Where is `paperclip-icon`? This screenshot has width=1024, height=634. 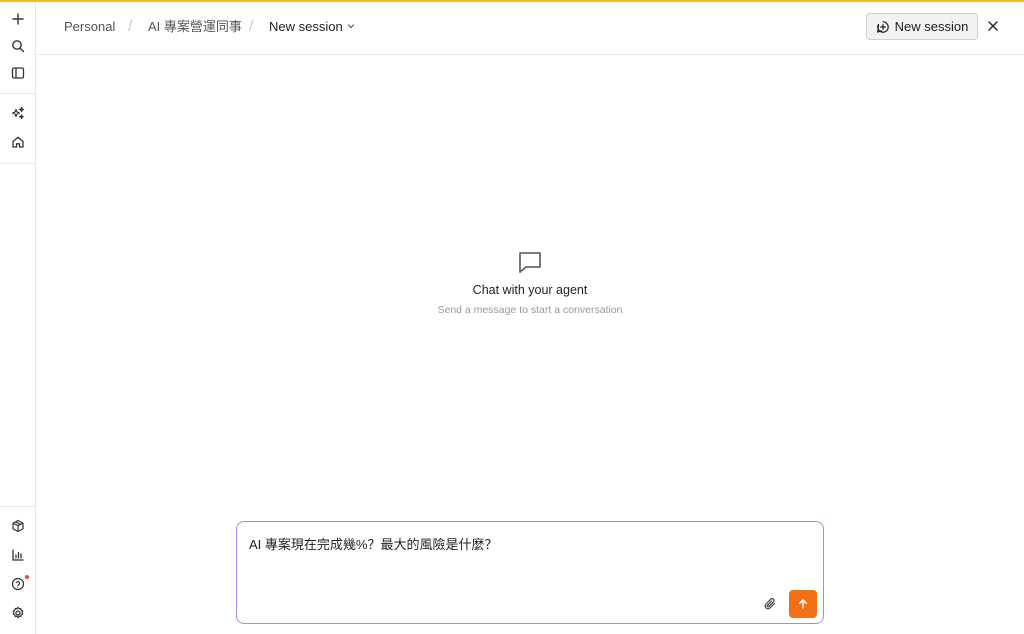 paperclip-icon is located at coordinates (770, 604).